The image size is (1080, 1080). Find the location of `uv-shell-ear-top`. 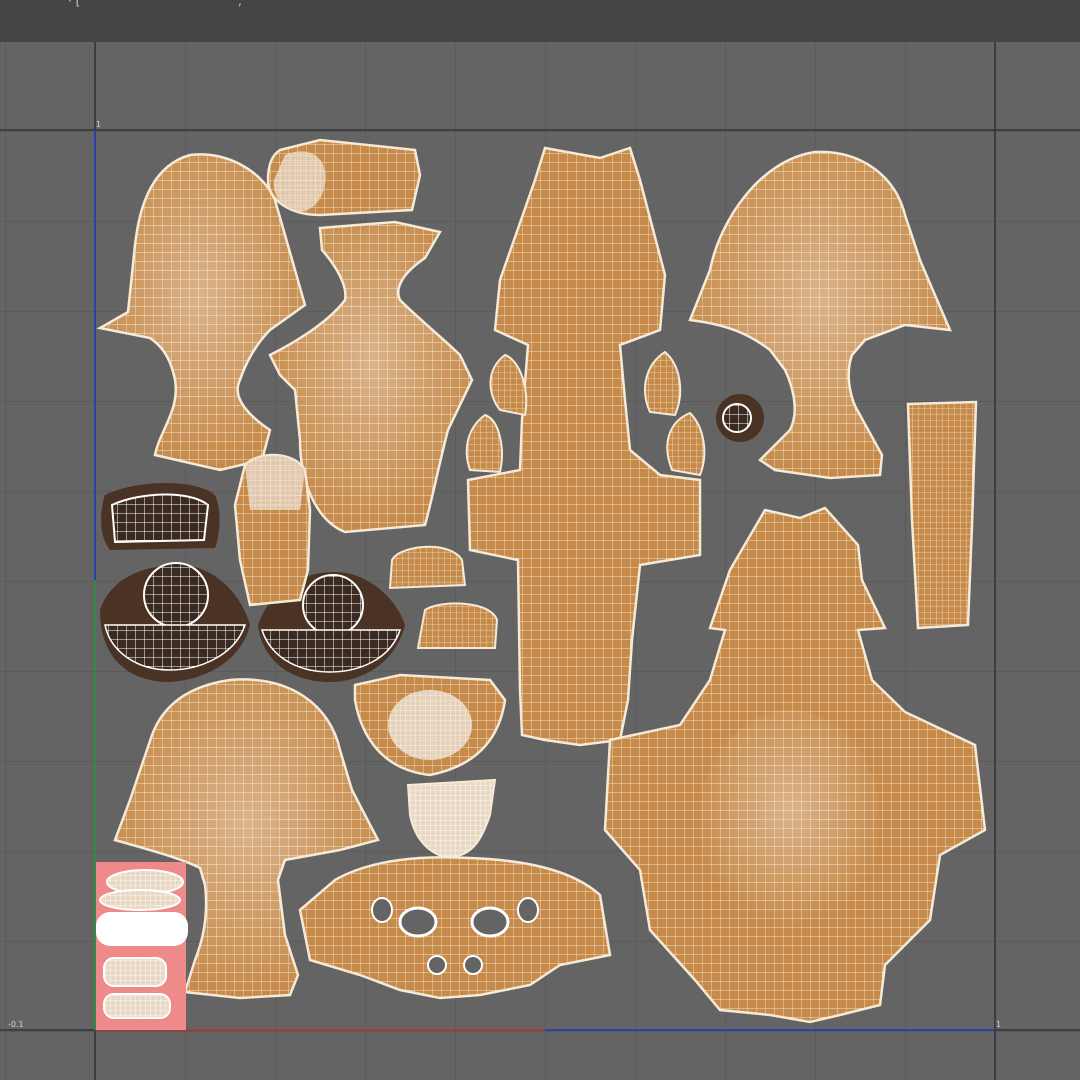

uv-shell-ear-top is located at coordinates (344, 177).